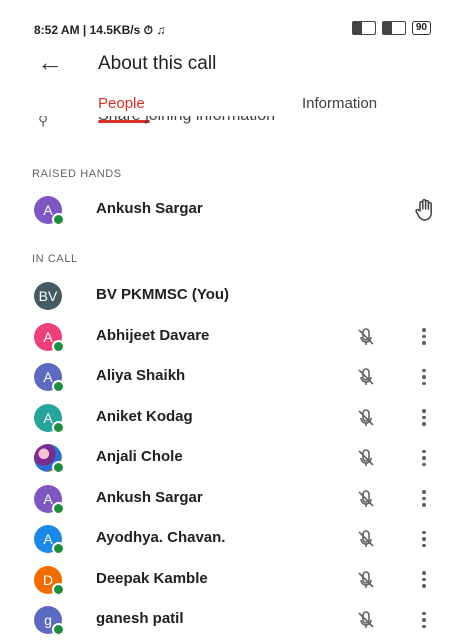 The image size is (449, 640). What do you see at coordinates (139, 456) in the screenshot?
I see `participant-name: Anjali Chole` at bounding box center [139, 456].